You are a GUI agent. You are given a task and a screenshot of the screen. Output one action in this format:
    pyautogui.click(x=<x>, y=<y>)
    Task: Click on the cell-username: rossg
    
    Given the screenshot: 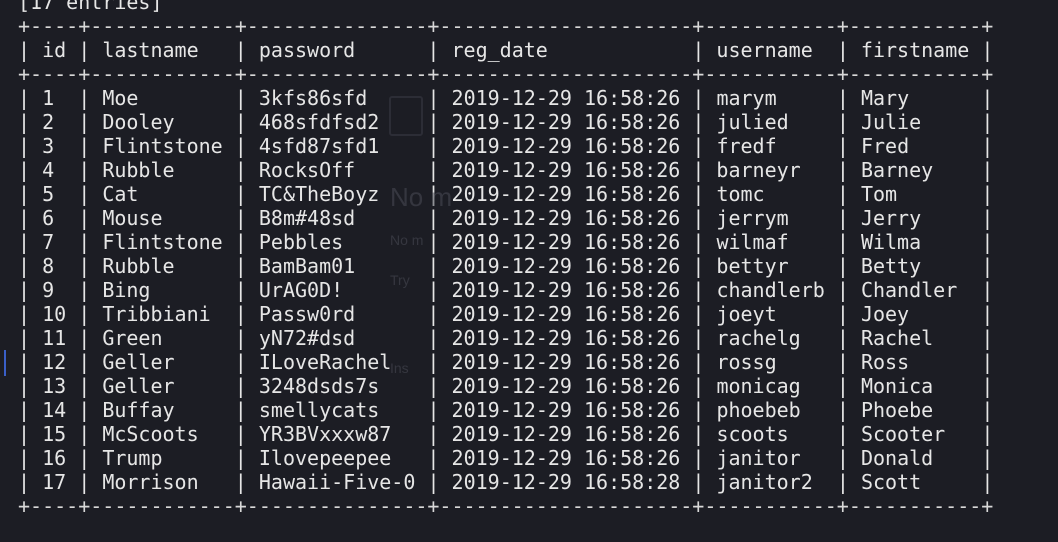 What is the action you would take?
    pyautogui.click(x=746, y=362)
    